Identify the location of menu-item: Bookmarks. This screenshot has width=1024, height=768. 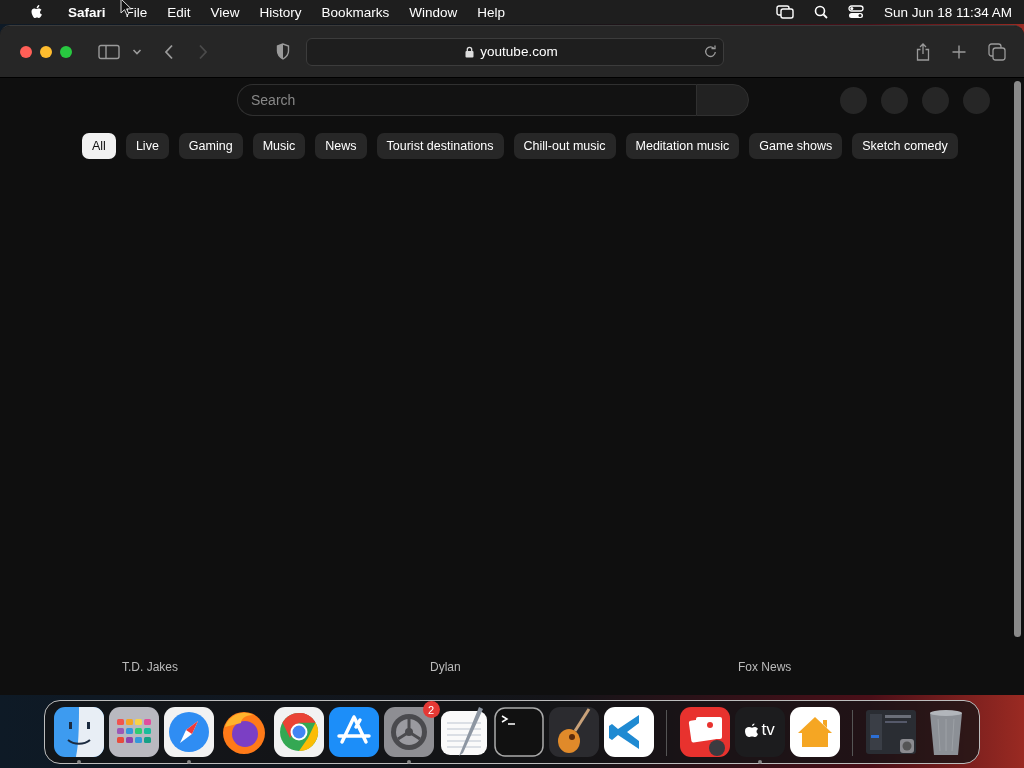
(355, 12).